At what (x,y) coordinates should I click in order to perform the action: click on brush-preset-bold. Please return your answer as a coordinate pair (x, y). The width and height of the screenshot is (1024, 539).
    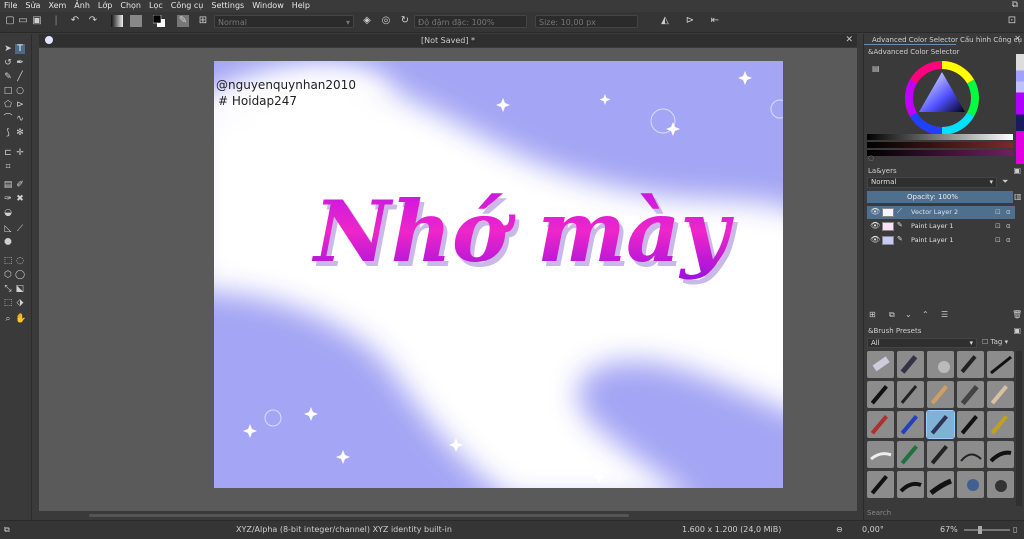
    Looking at the image, I should click on (940, 484).